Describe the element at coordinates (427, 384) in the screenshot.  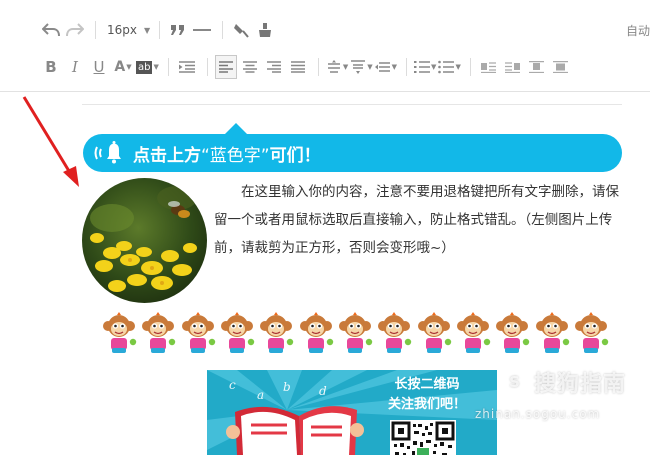
I see `qr-title-line1: 长按二维码` at that location.